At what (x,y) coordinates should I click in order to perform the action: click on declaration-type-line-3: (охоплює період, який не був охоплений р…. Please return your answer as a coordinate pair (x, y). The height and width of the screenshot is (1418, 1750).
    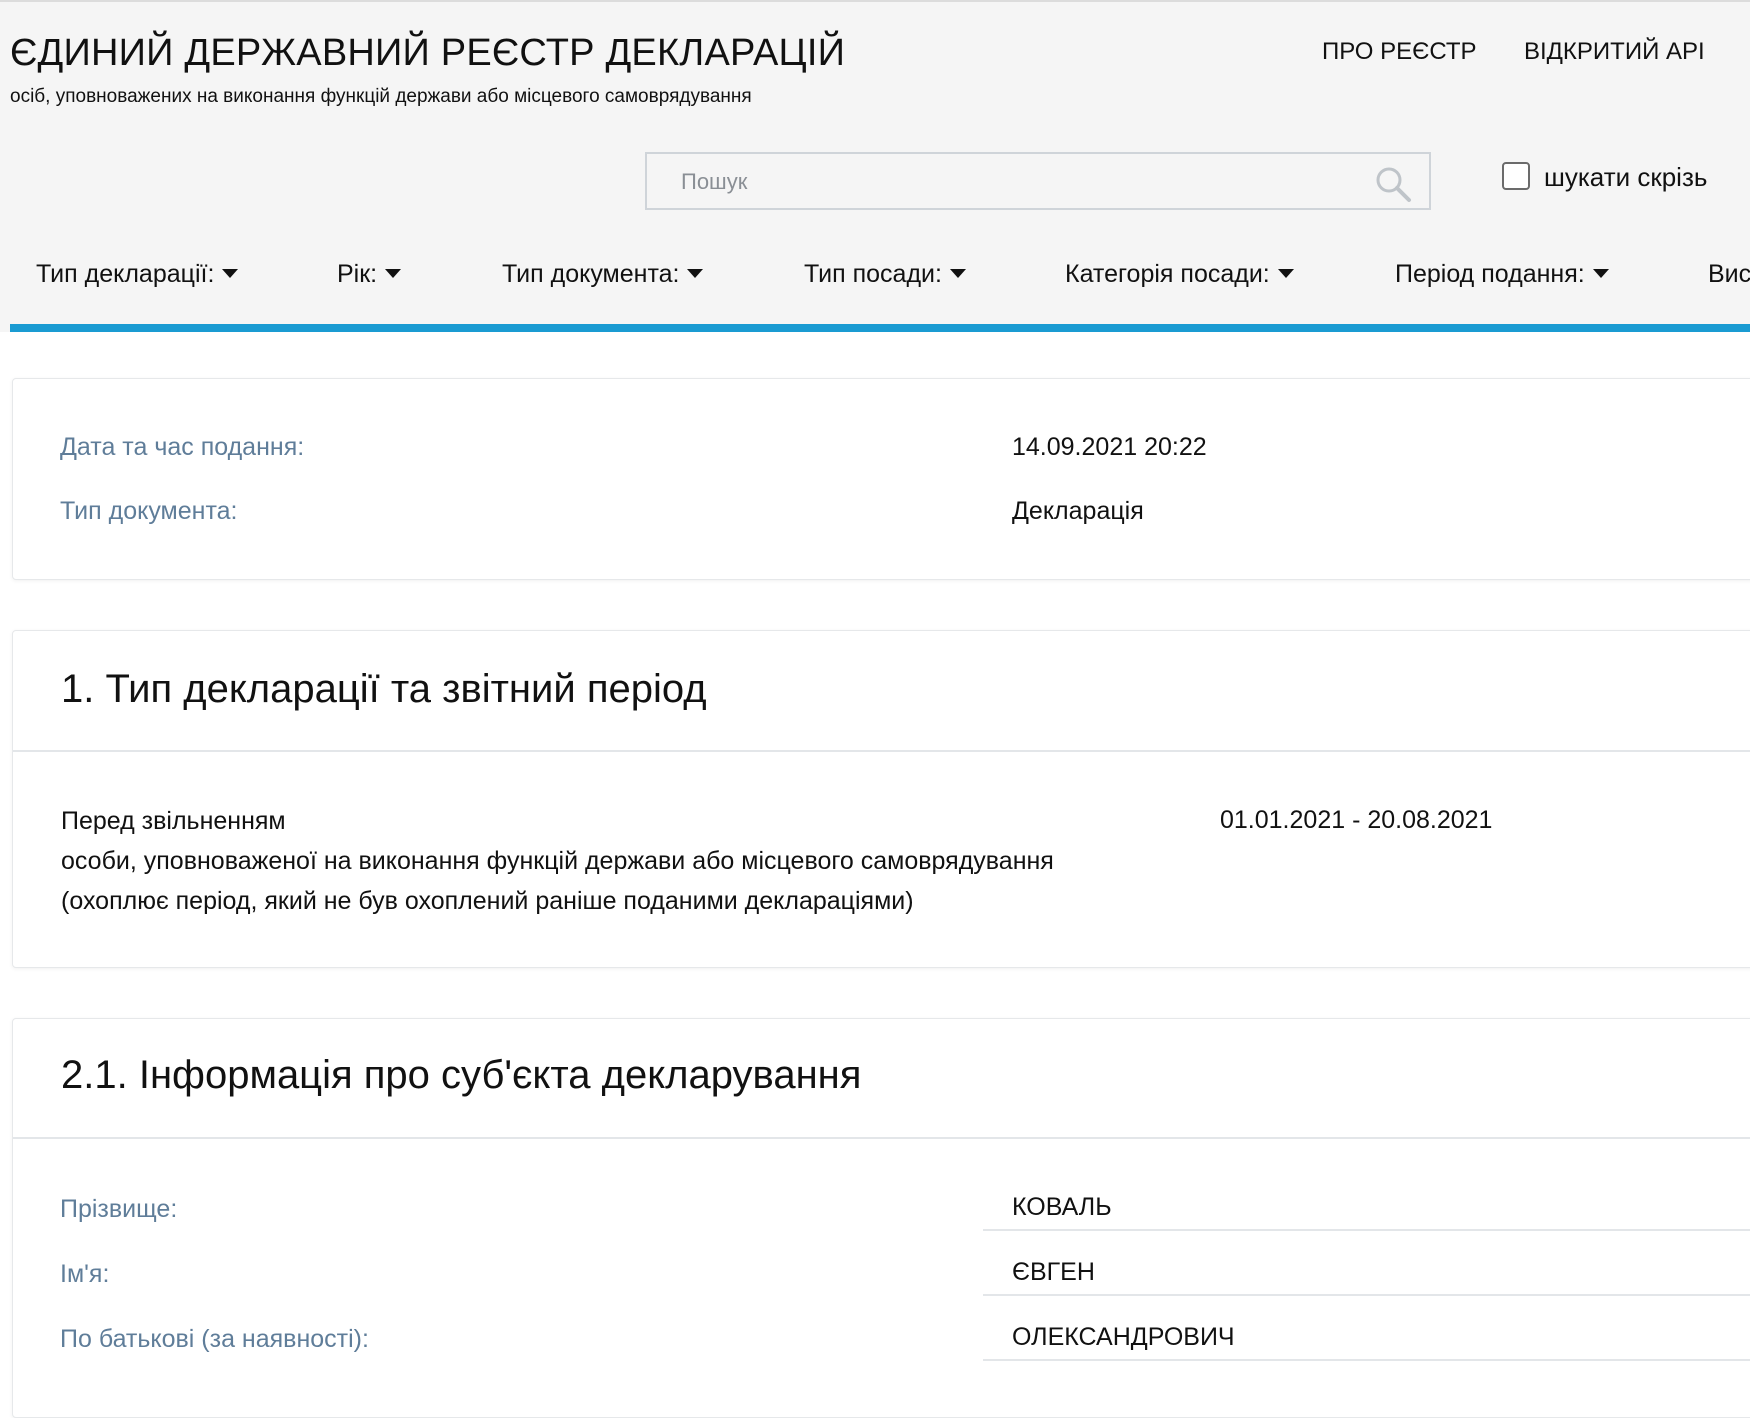
    Looking at the image, I should click on (487, 901).